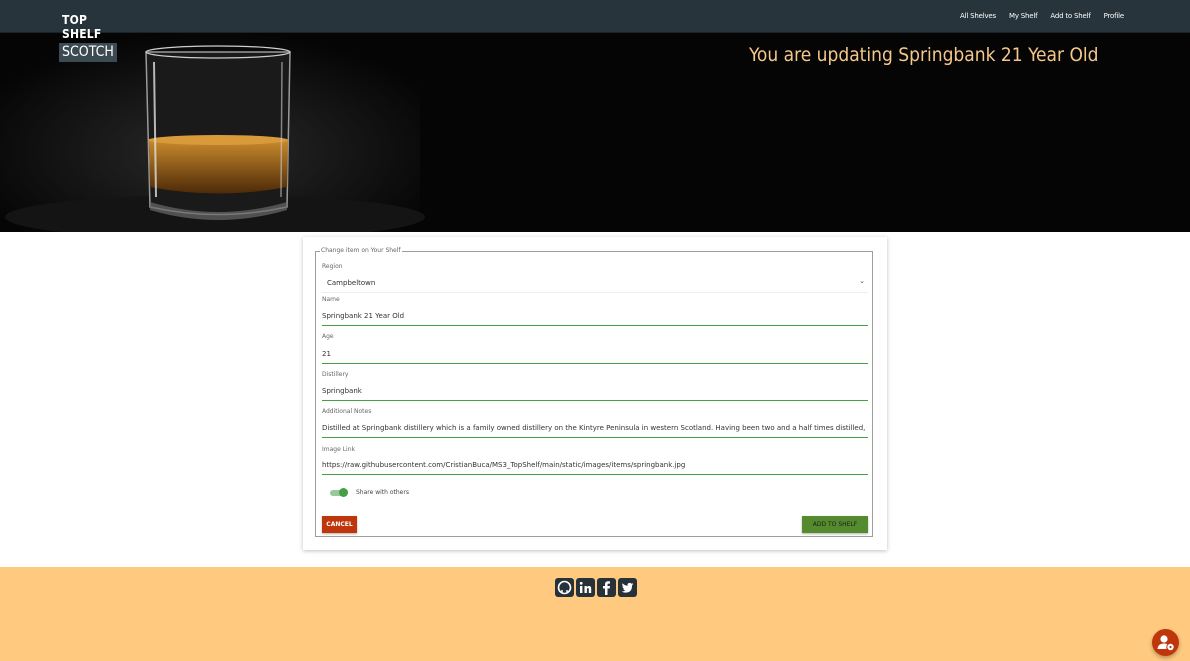  What do you see at coordinates (595, 283) in the screenshot?
I see `region-select: Campbeltown ⌄` at bounding box center [595, 283].